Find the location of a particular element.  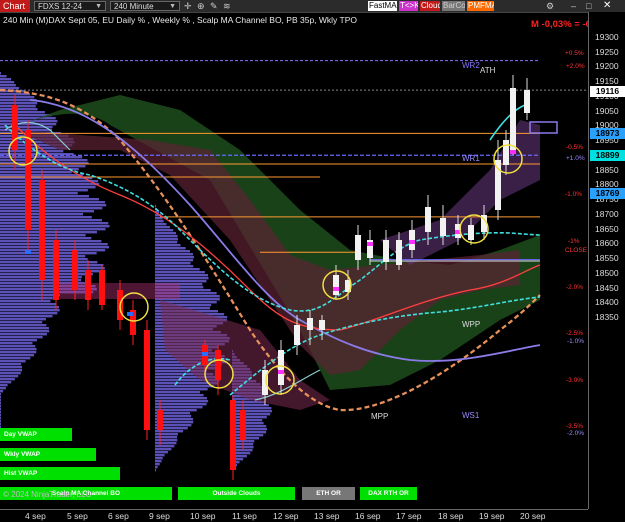

hist-vwap-button: Hist VWAP is located at coordinates (60, 473).